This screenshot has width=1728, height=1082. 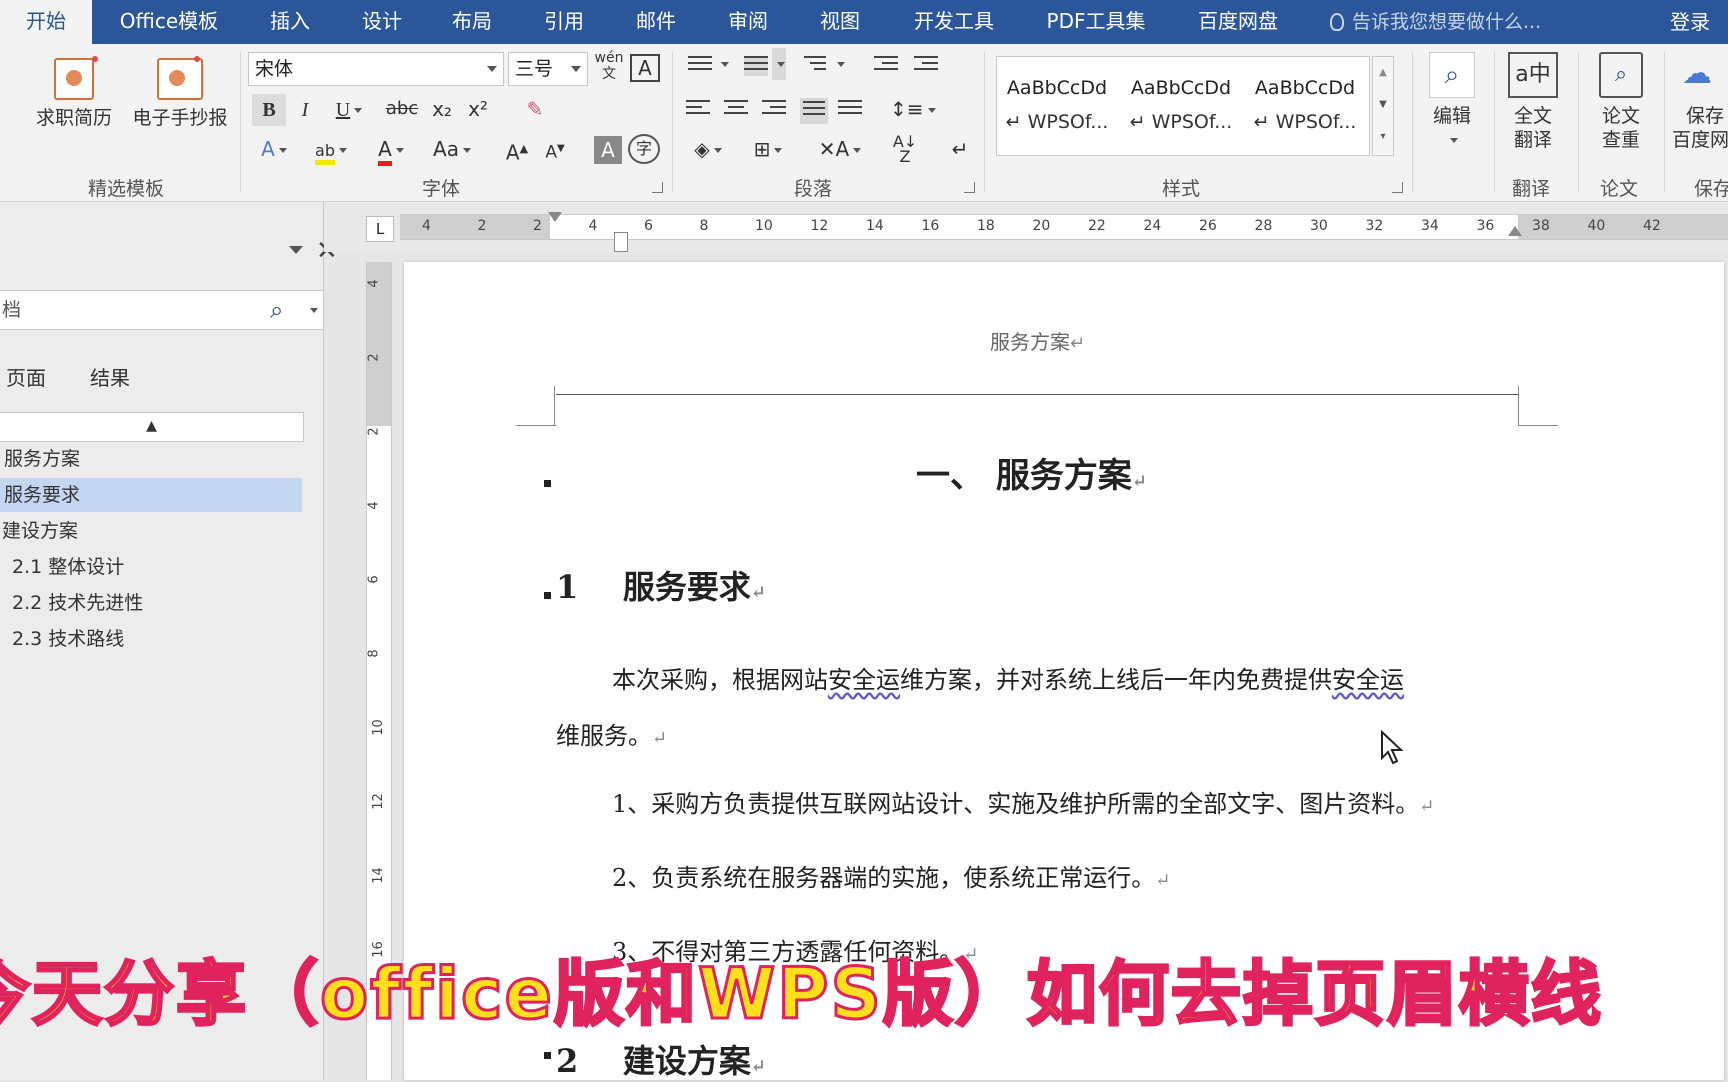 I want to click on login-button: 登录, so click(x=1690, y=22).